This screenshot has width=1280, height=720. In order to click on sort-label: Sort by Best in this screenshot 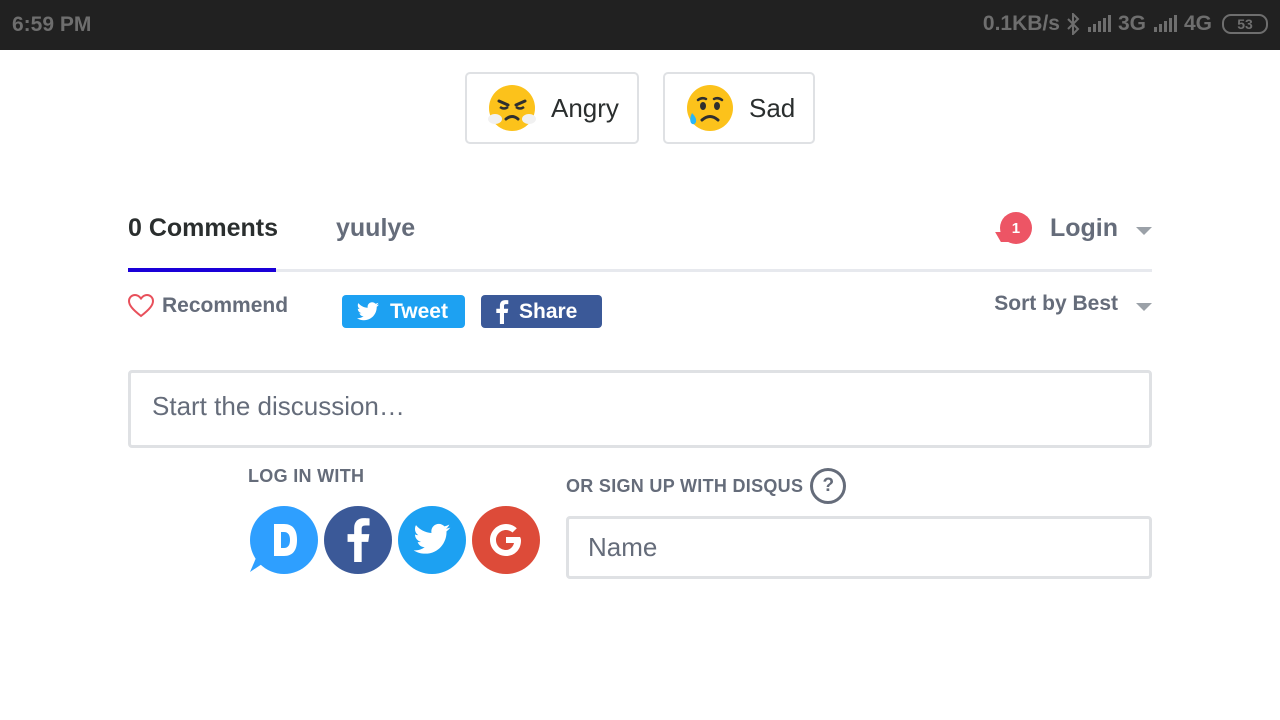, I will do `click(1056, 303)`.